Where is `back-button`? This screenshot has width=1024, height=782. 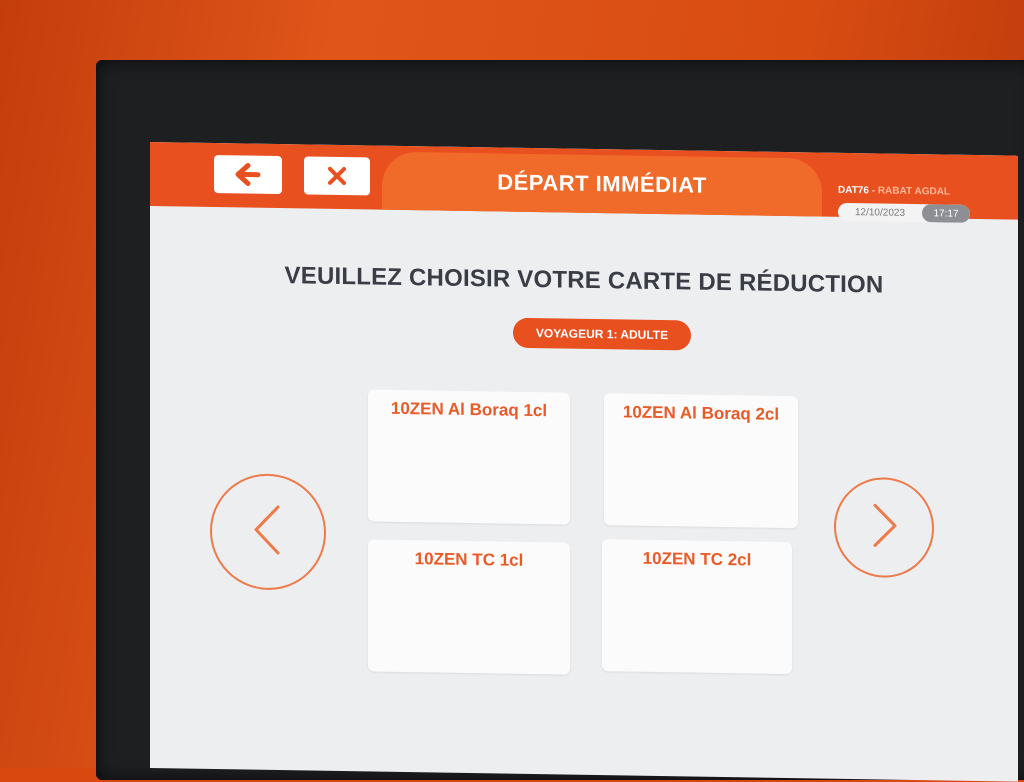
back-button is located at coordinates (248, 175).